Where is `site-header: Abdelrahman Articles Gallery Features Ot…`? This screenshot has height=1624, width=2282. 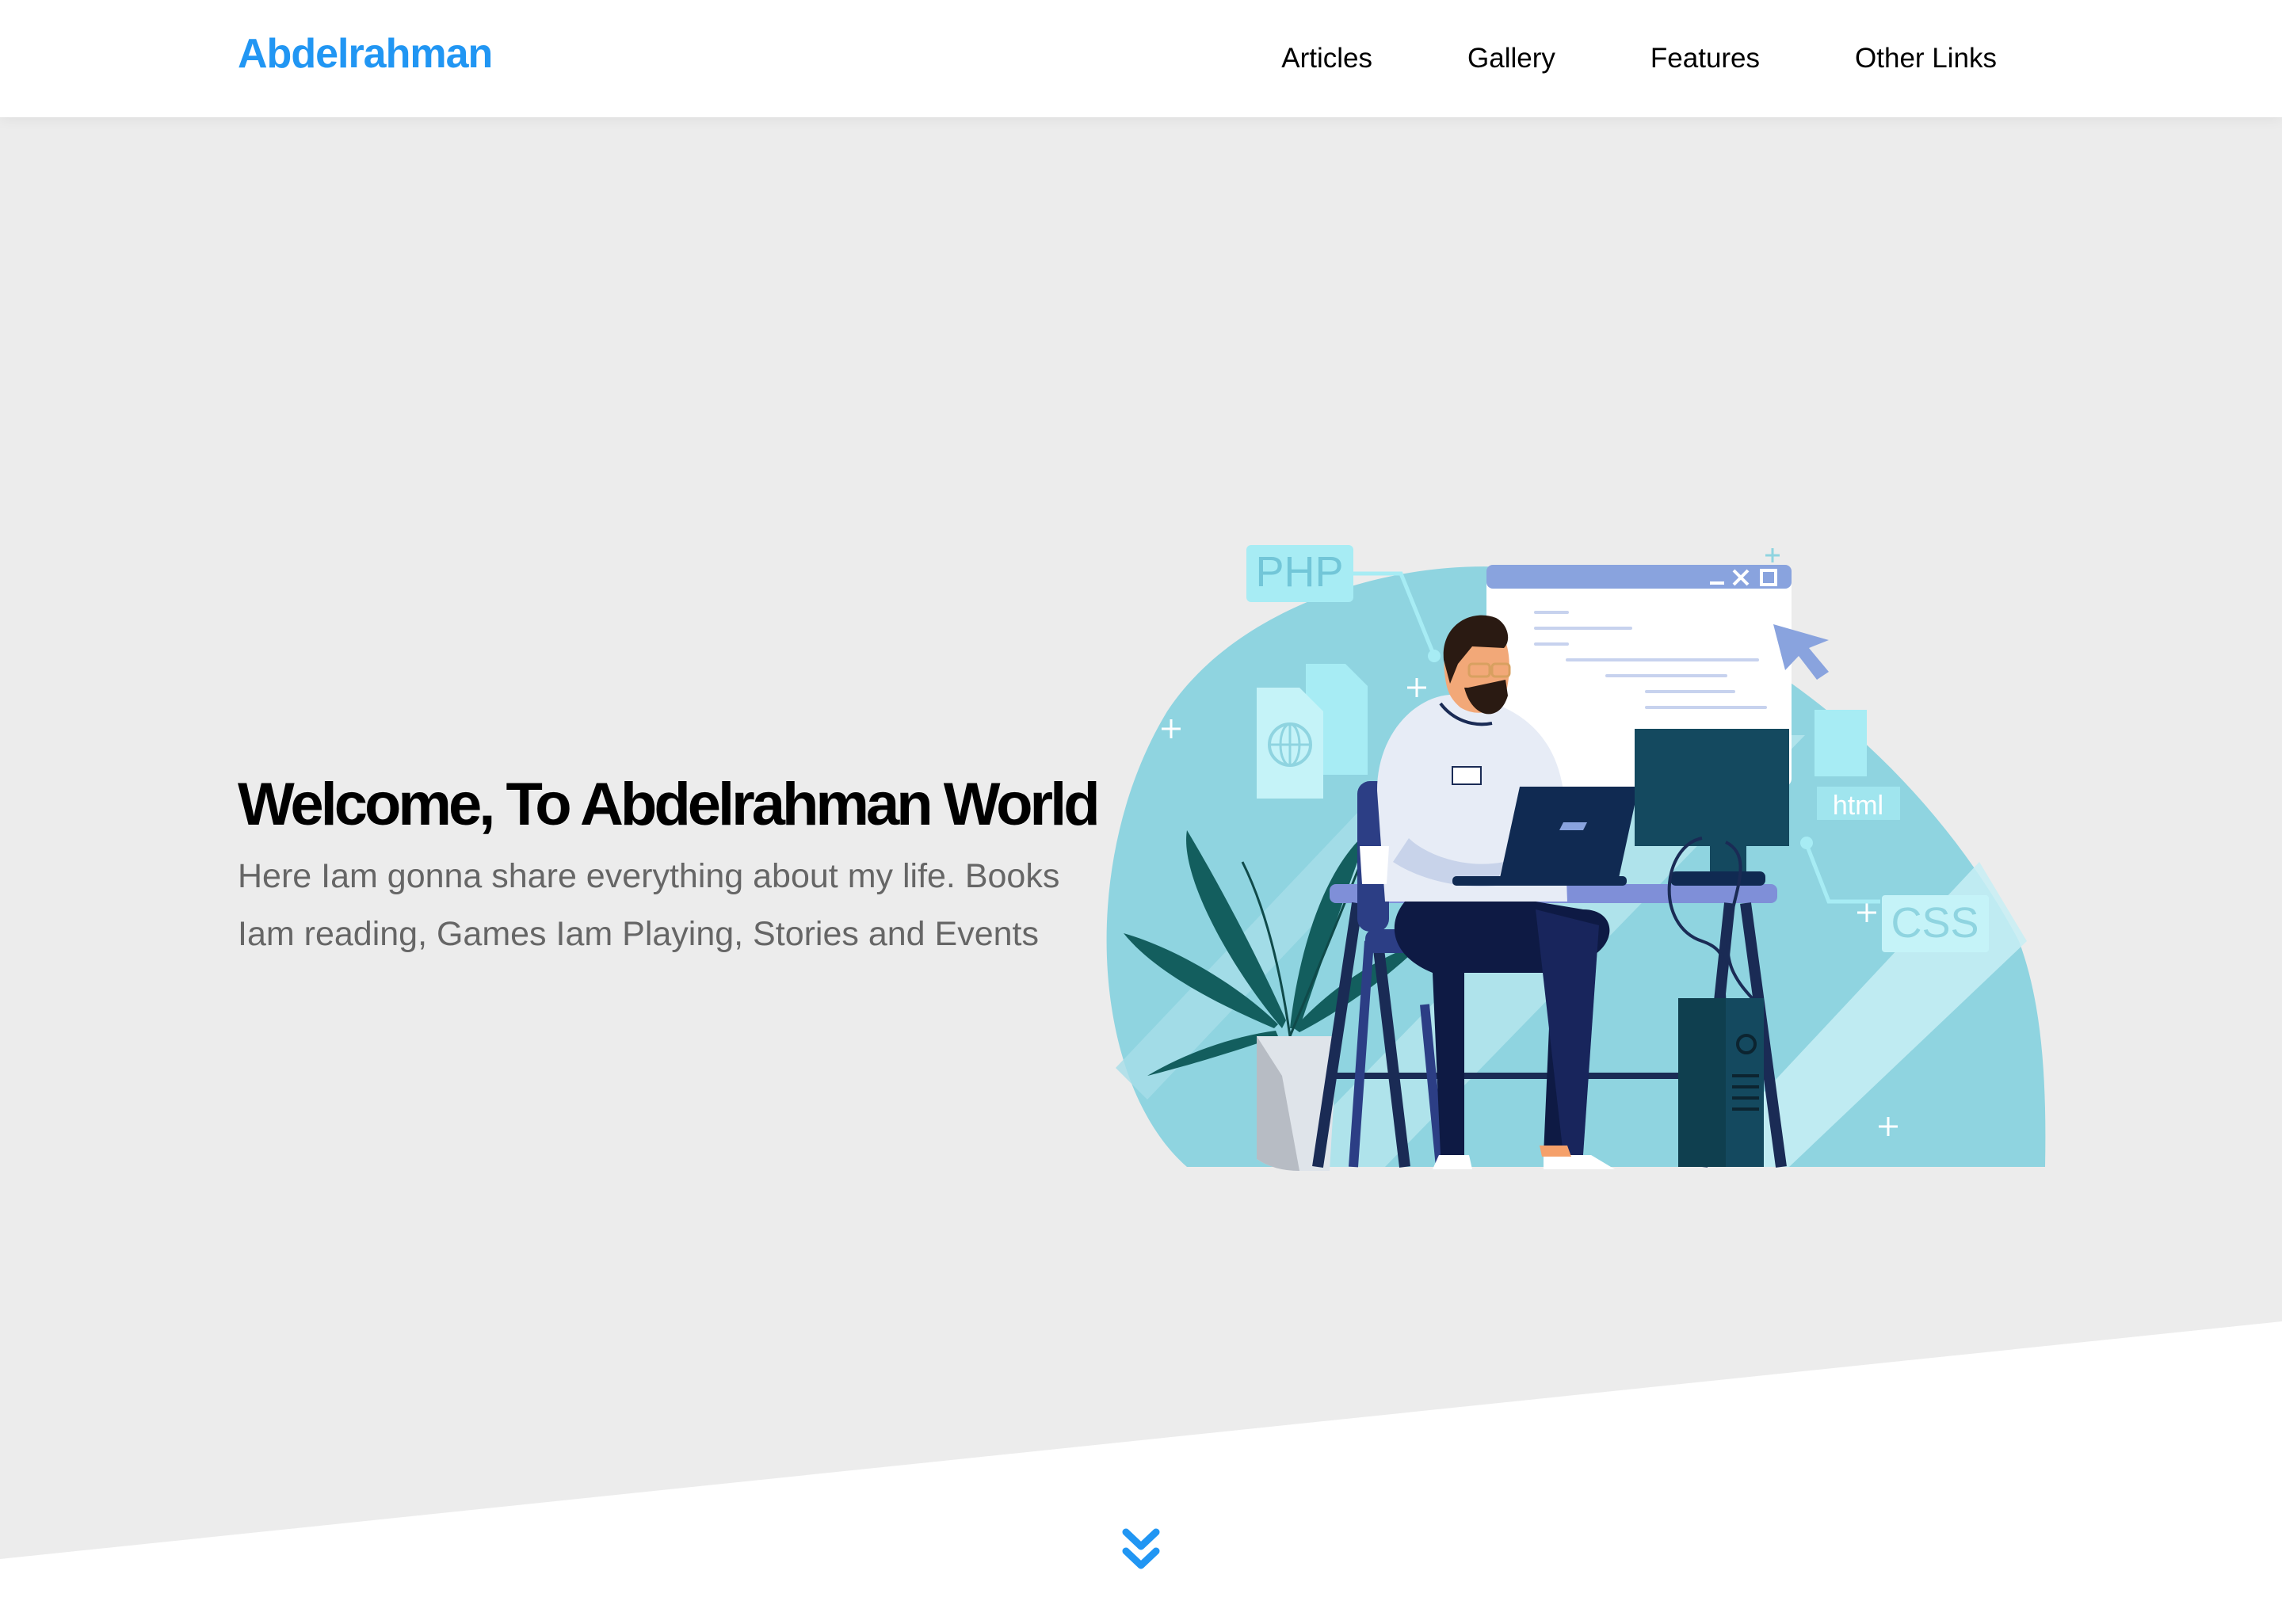 site-header: Abdelrahman Articles Gallery Features Ot… is located at coordinates (1141, 58).